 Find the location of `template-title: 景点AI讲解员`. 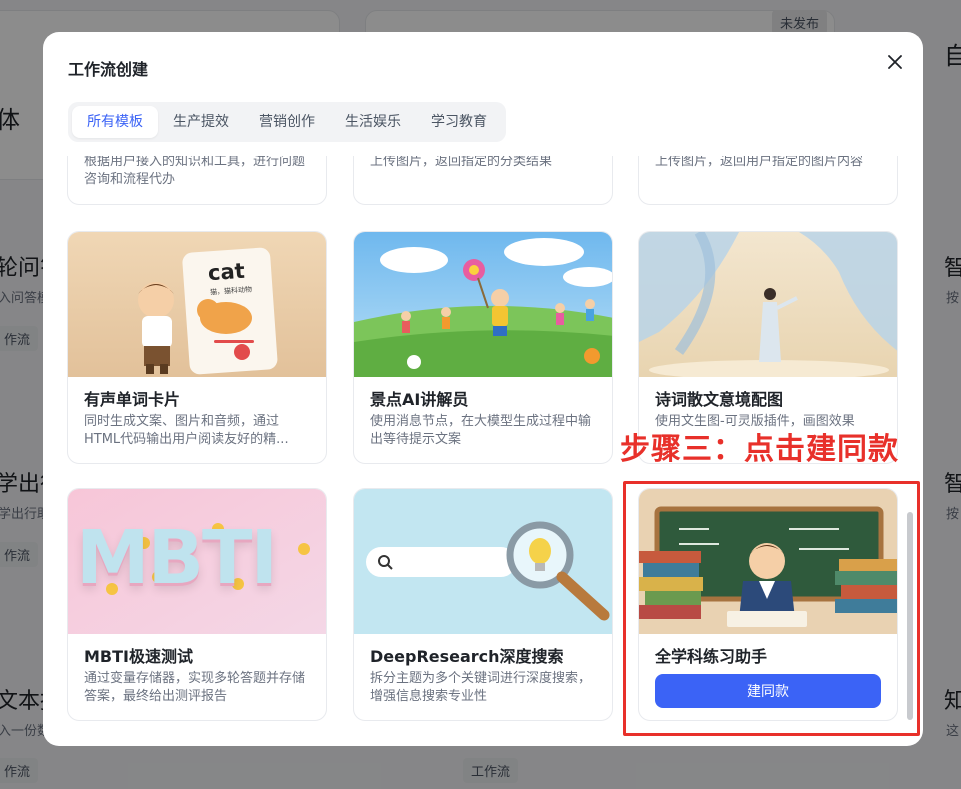

template-title: 景点AI讲解员 is located at coordinates (419, 399).